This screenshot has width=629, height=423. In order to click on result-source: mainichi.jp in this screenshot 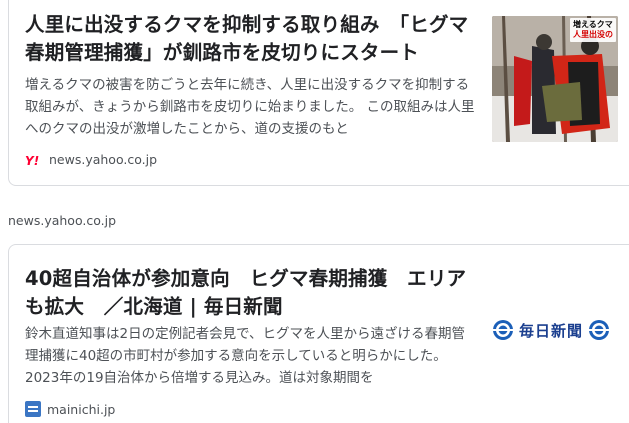, I will do `click(70, 409)`.